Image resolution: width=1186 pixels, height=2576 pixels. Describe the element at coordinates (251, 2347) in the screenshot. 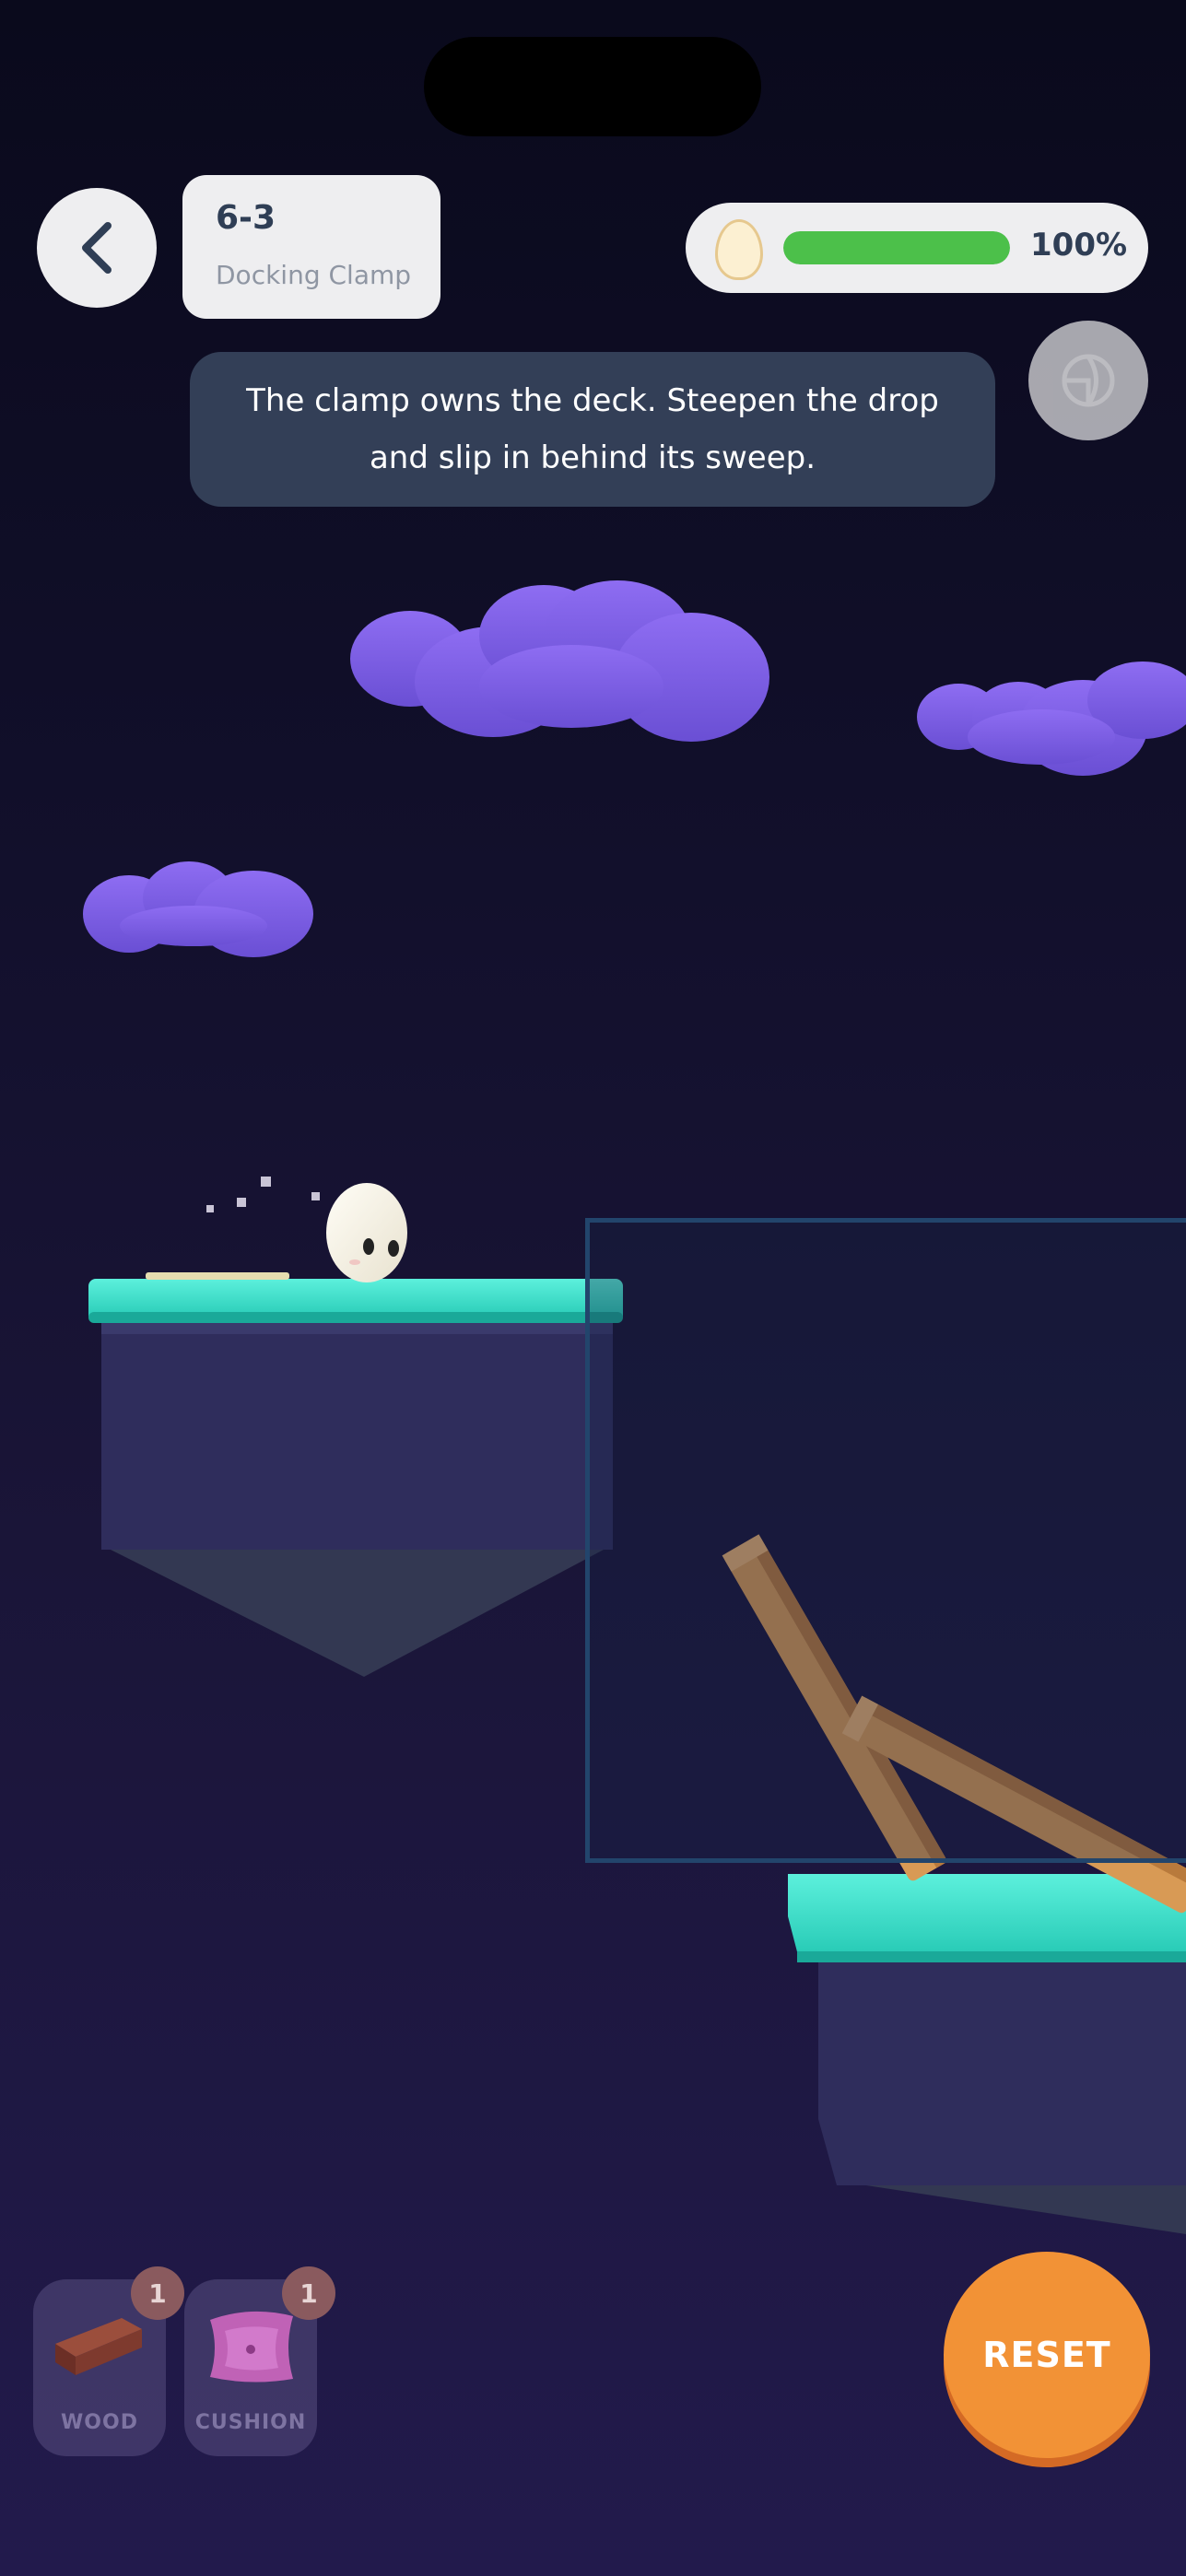

I see `cushion-icon` at that location.